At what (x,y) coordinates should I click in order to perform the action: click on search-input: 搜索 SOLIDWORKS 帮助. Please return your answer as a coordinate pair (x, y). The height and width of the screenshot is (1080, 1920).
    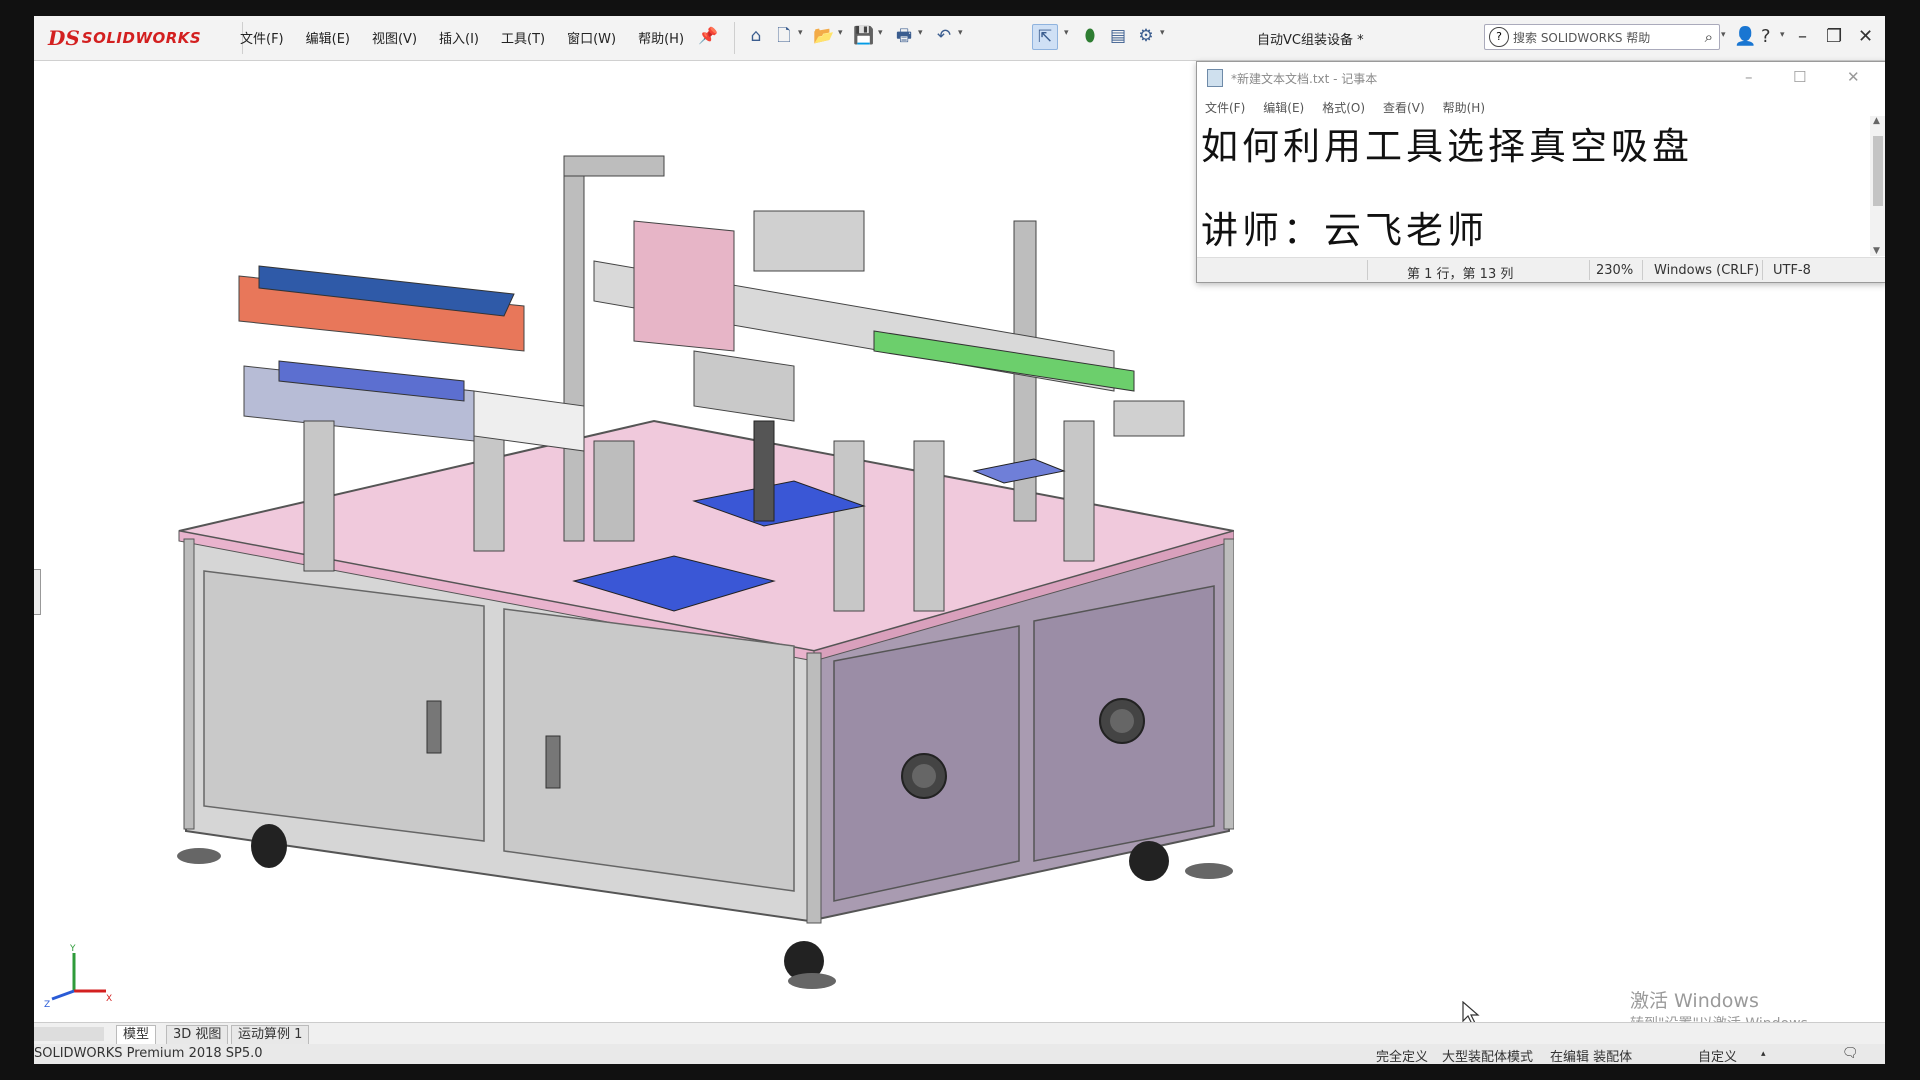
    Looking at the image, I should click on (1609, 37).